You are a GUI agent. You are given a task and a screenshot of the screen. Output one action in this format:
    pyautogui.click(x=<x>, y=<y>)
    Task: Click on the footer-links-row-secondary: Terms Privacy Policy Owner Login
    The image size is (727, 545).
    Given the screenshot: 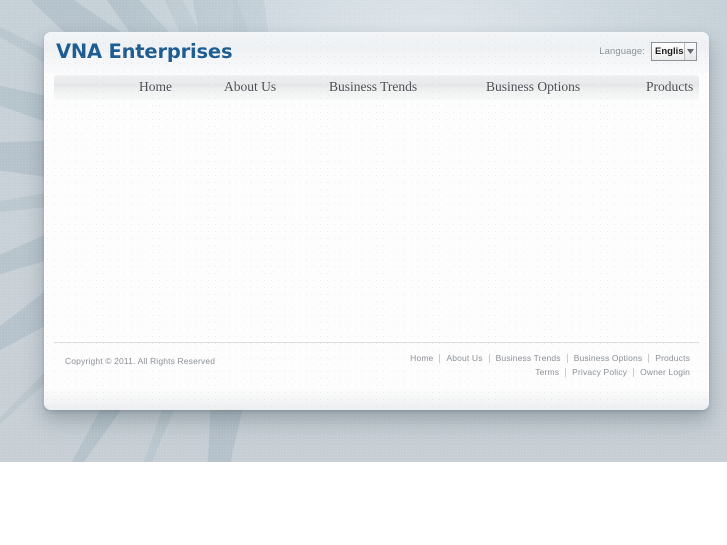 What is the action you would take?
    pyautogui.click(x=612, y=372)
    